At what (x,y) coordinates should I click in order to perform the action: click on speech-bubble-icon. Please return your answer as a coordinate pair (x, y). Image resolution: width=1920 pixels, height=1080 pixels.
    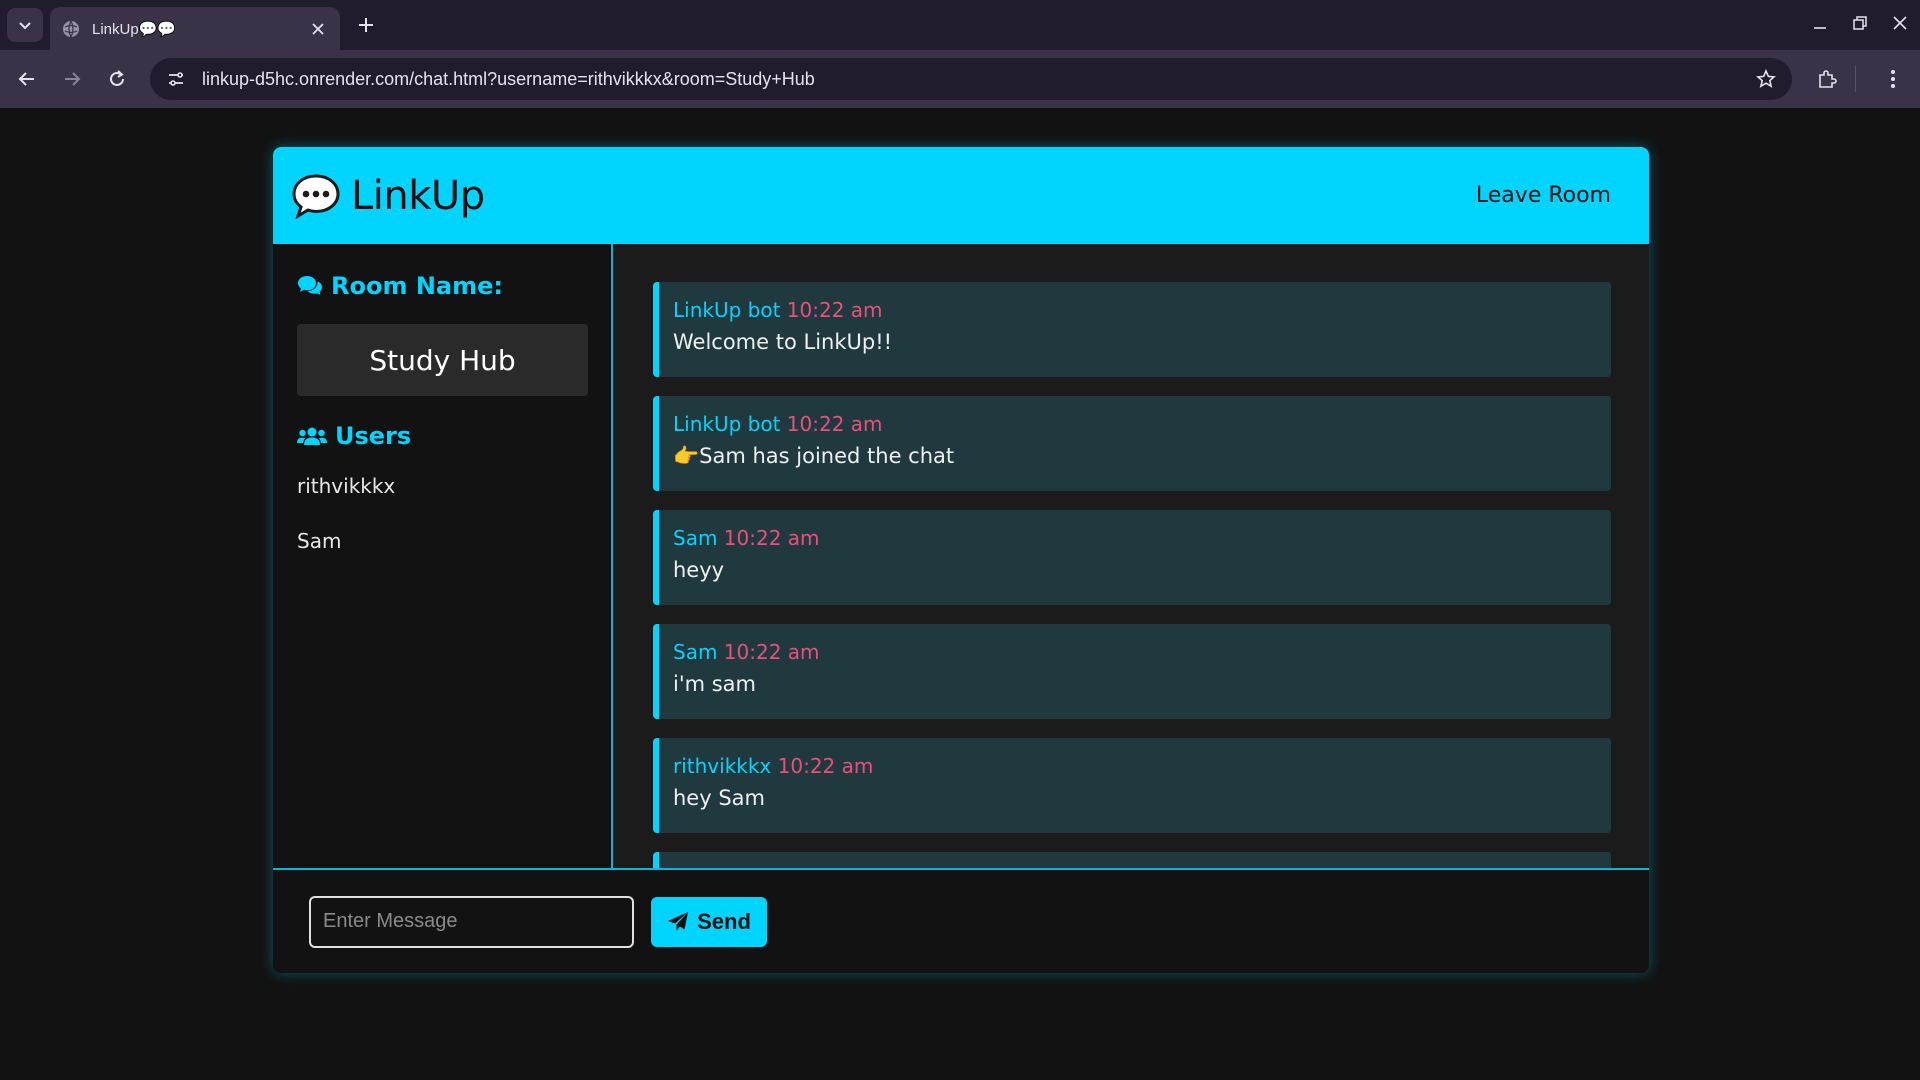
    Looking at the image, I should click on (316, 196).